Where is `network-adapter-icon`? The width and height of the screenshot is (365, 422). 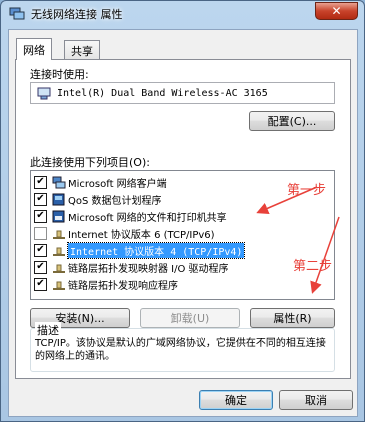 network-adapter-icon is located at coordinates (44, 93).